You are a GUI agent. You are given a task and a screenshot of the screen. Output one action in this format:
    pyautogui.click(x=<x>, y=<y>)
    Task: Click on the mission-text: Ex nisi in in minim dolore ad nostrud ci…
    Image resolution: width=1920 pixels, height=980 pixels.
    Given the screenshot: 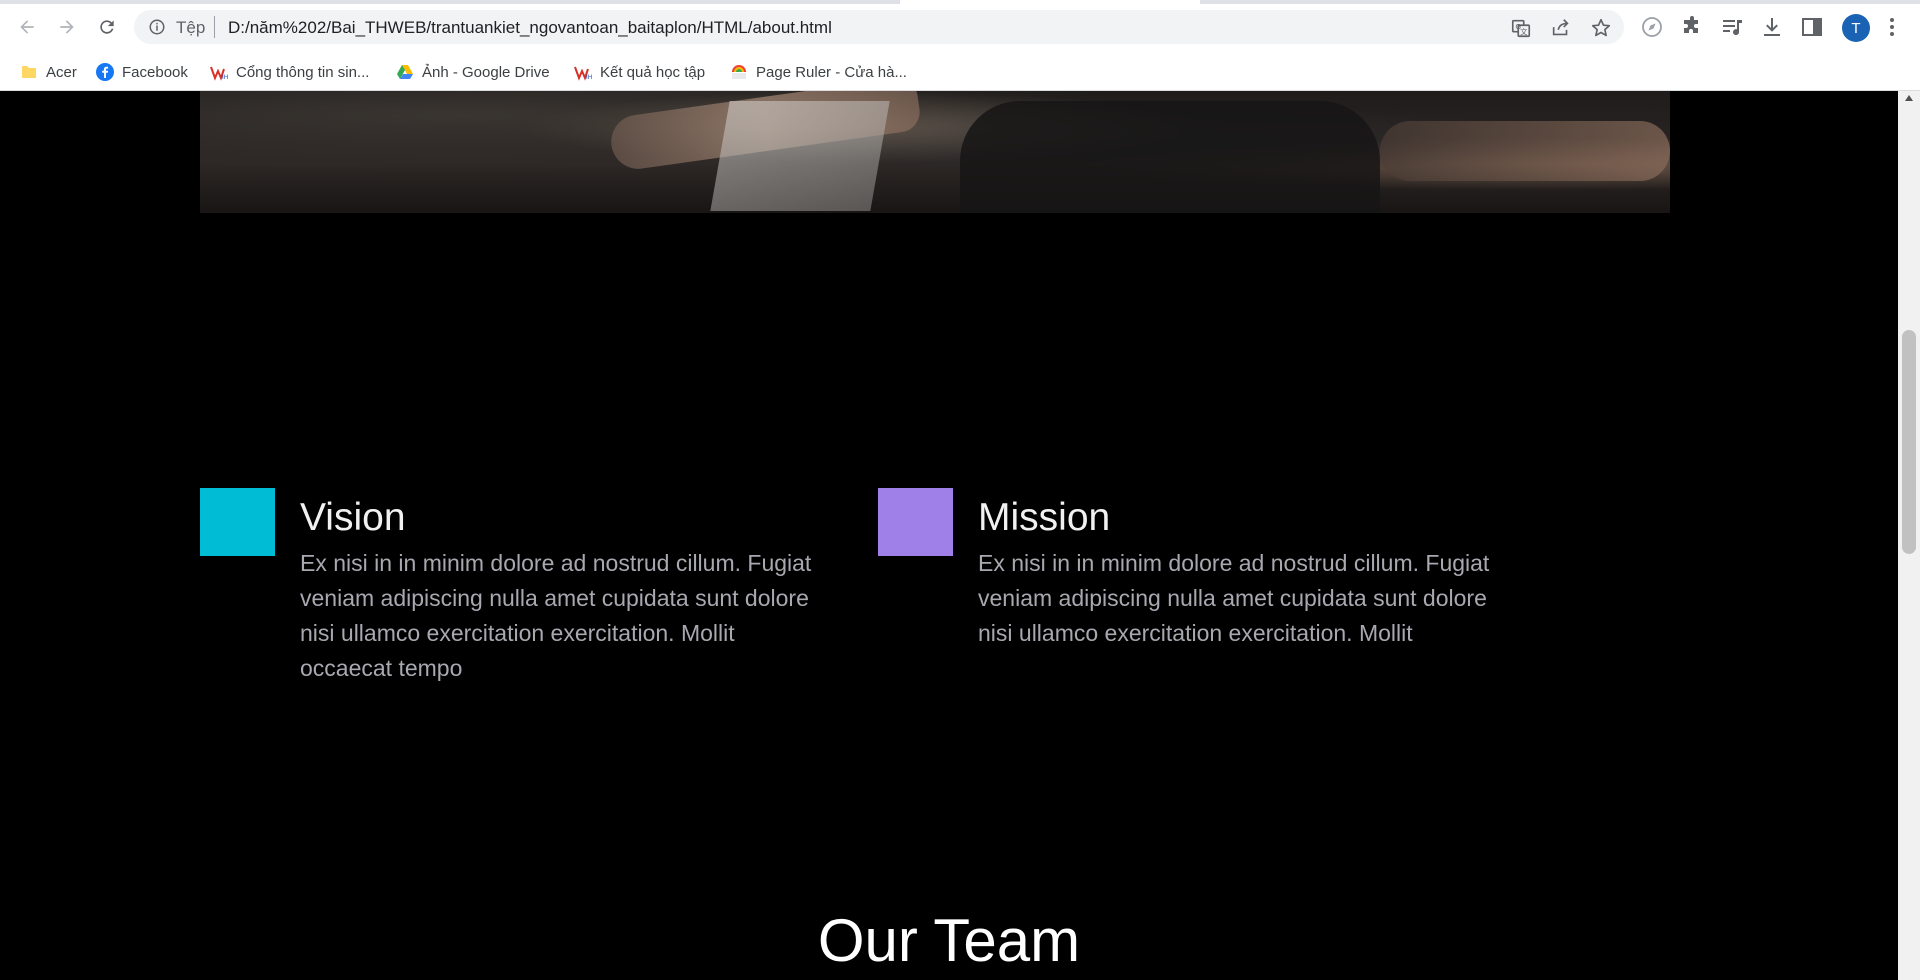 What is the action you would take?
    pyautogui.click(x=1234, y=598)
    